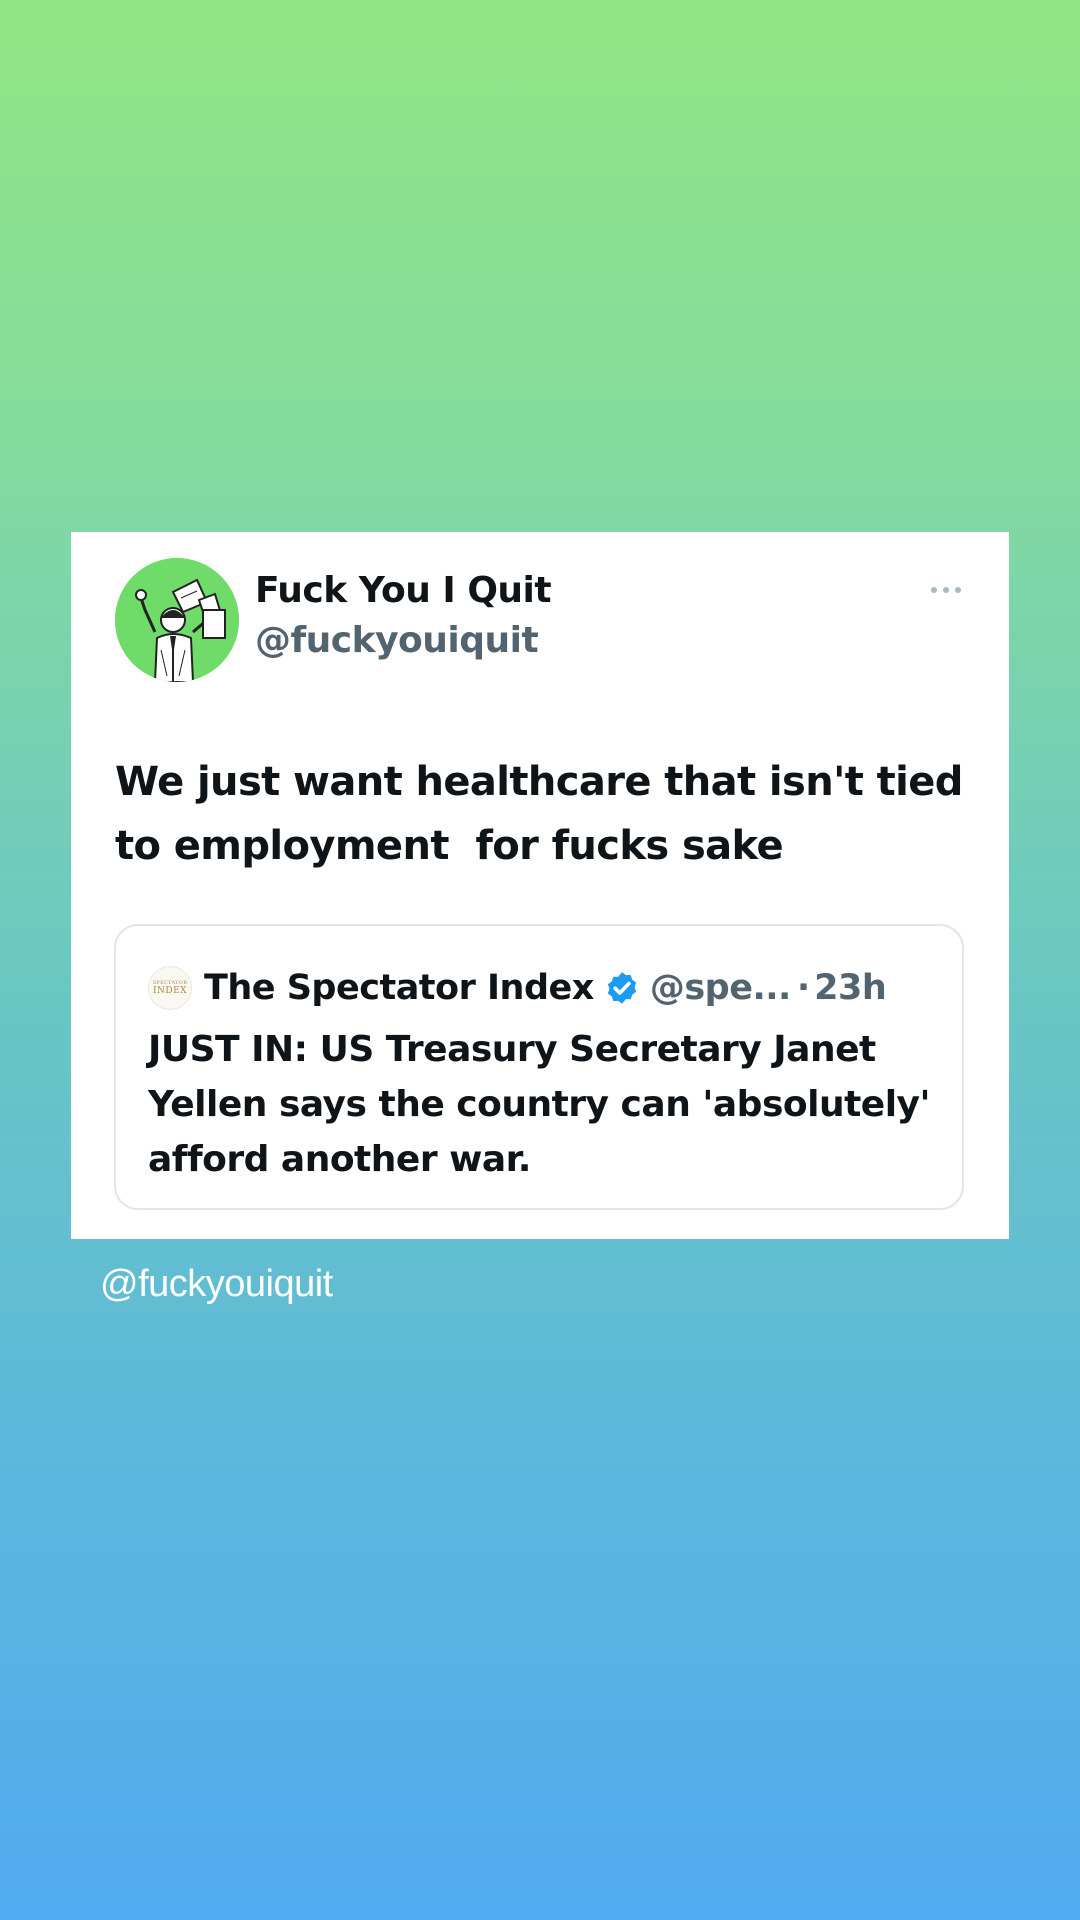 The width and height of the screenshot is (1080, 1920). I want to click on quoted-display-name: The Spectator Index, so click(399, 988).